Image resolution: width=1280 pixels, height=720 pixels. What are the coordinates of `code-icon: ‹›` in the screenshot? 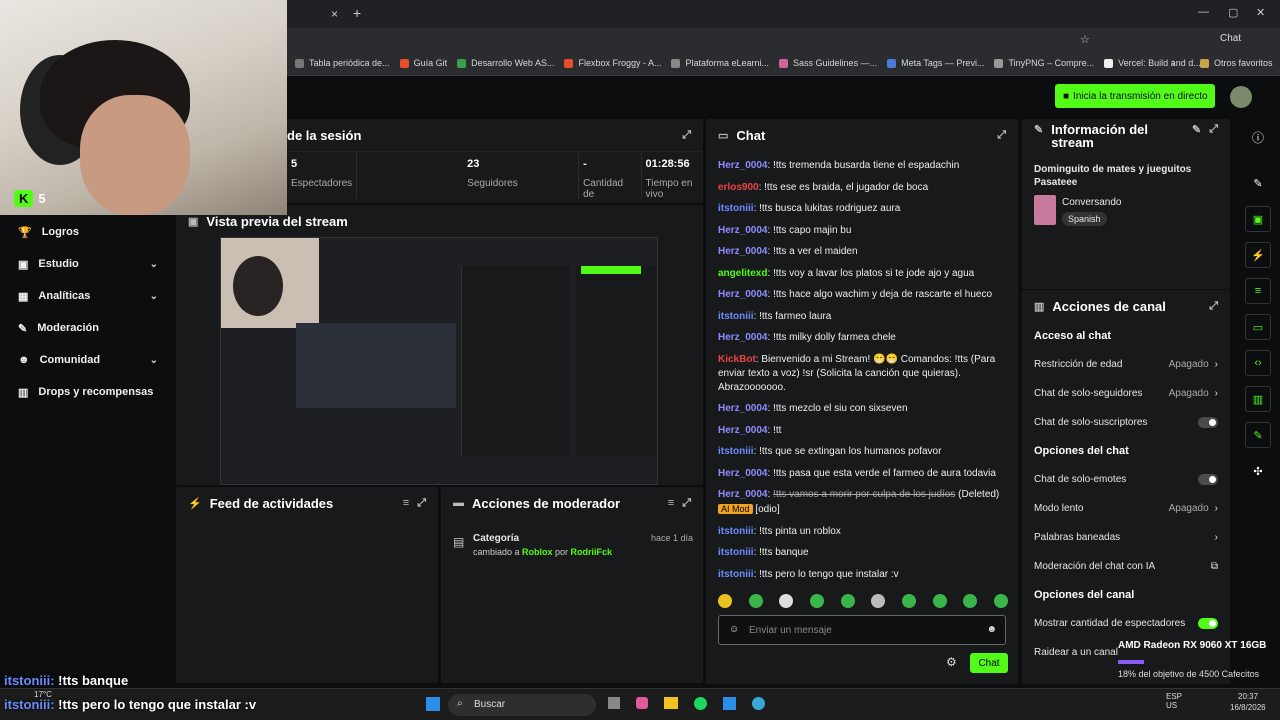 It's located at (1258, 363).